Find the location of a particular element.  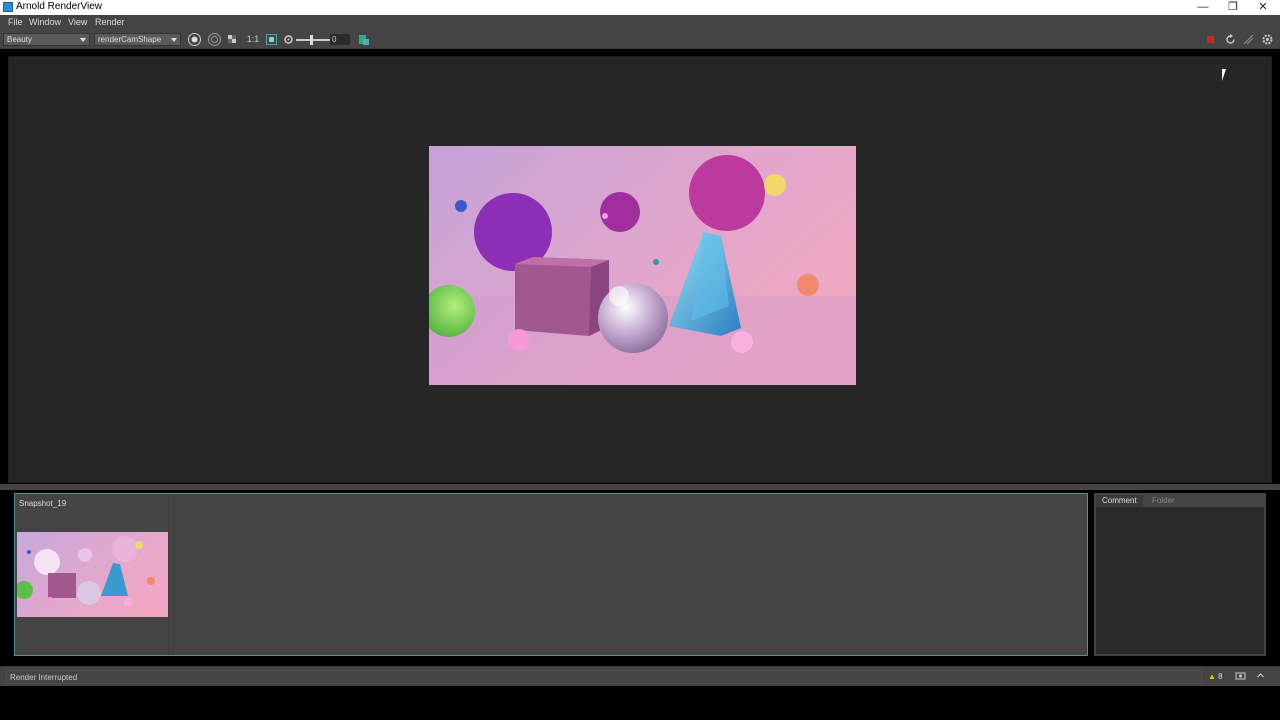

menu-render: Render is located at coordinates (110, 22).